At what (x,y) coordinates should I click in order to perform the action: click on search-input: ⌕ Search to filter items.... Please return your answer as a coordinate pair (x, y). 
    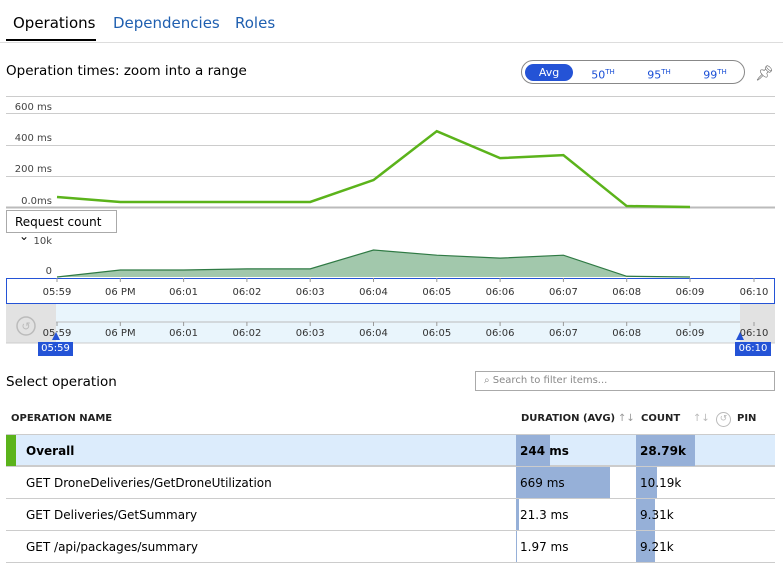
    Looking at the image, I should click on (625, 381).